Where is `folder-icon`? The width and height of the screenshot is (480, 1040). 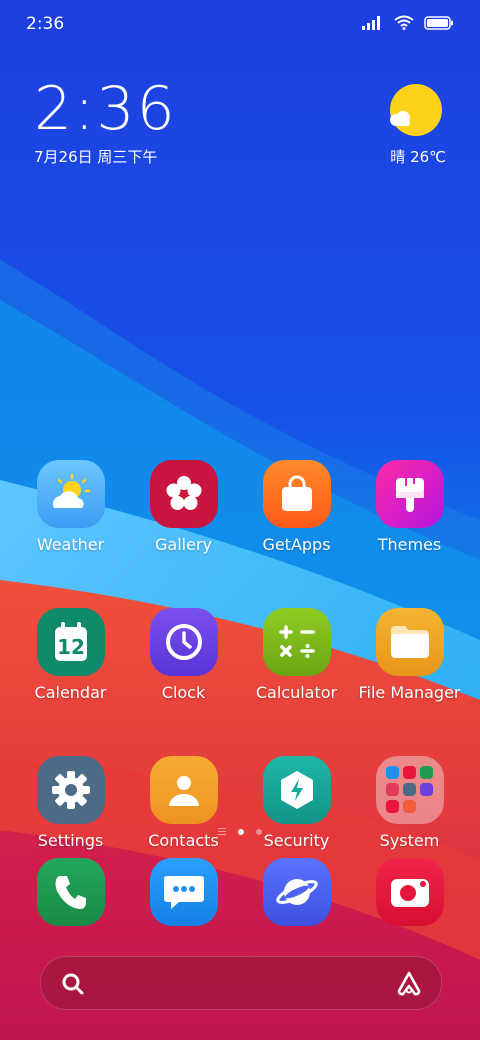 folder-icon is located at coordinates (409, 642).